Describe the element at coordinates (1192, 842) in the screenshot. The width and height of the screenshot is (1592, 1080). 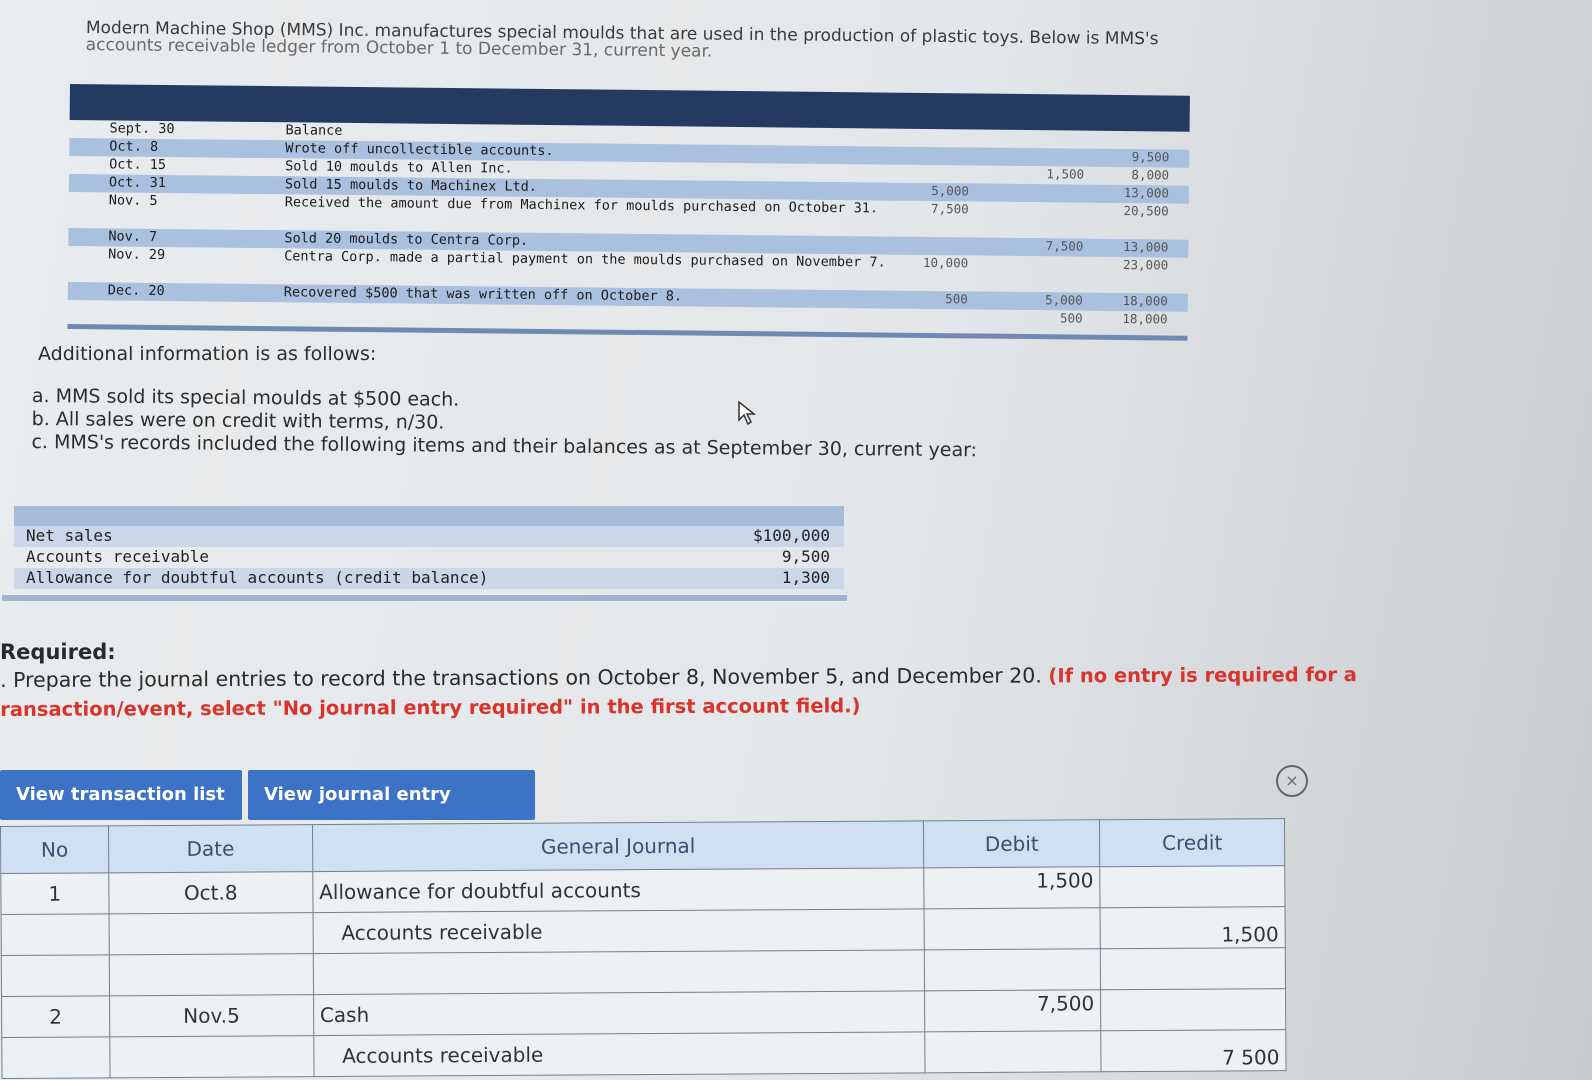
I see `header-credit: Credit` at that location.